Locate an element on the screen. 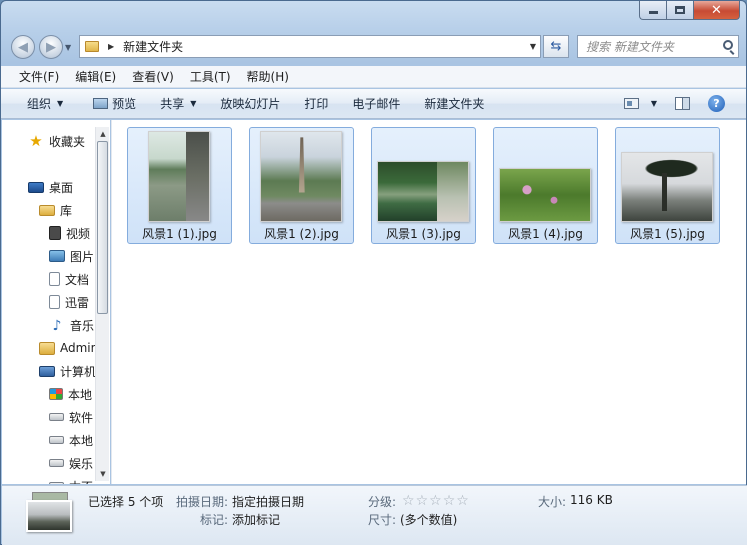 This screenshot has height=545, width=747. preview-button: 预览 is located at coordinates (114, 103).